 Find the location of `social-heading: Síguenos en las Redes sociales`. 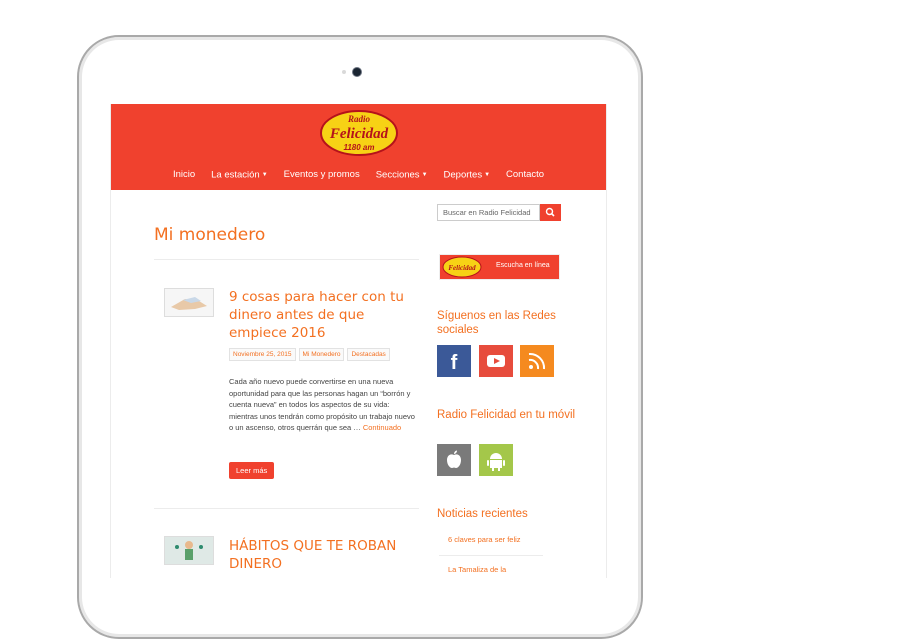

social-heading: Síguenos en las Redes sociales is located at coordinates (496, 323).